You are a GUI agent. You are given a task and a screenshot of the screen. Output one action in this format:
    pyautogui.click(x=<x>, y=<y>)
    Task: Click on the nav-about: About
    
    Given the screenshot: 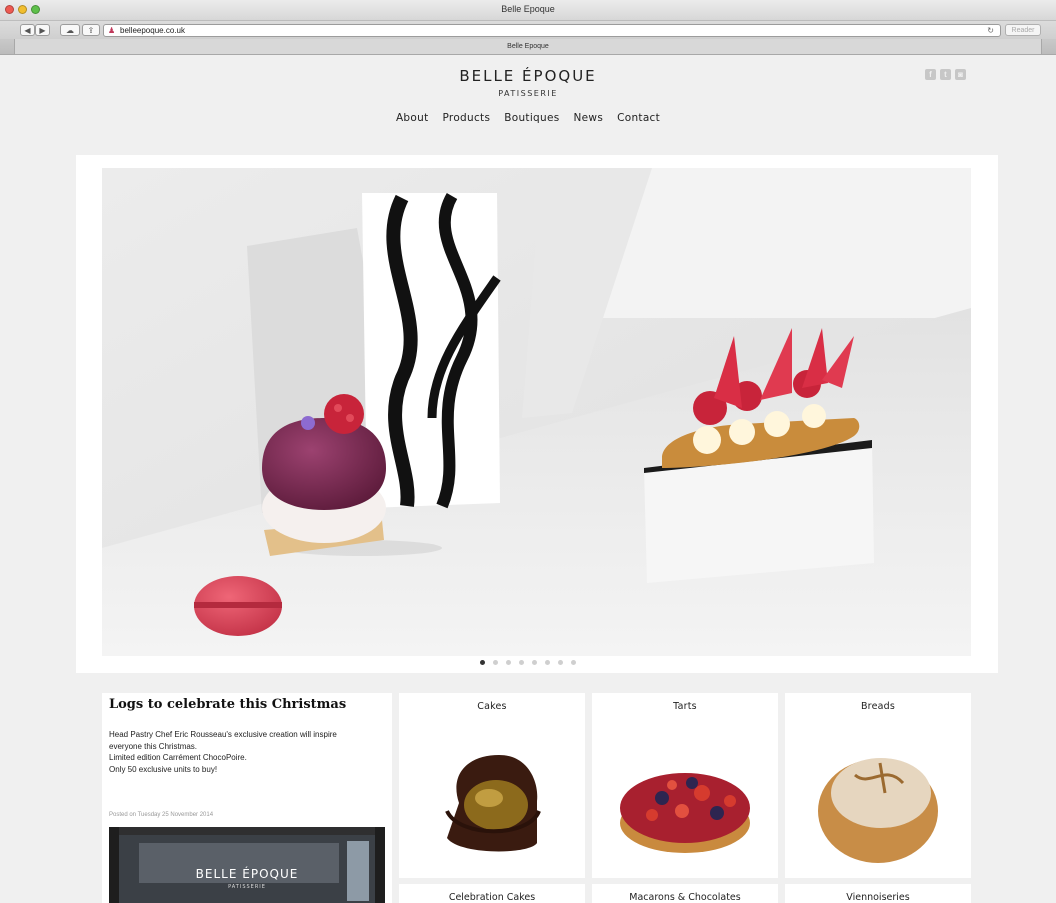 What is the action you would take?
    pyautogui.click(x=412, y=118)
    